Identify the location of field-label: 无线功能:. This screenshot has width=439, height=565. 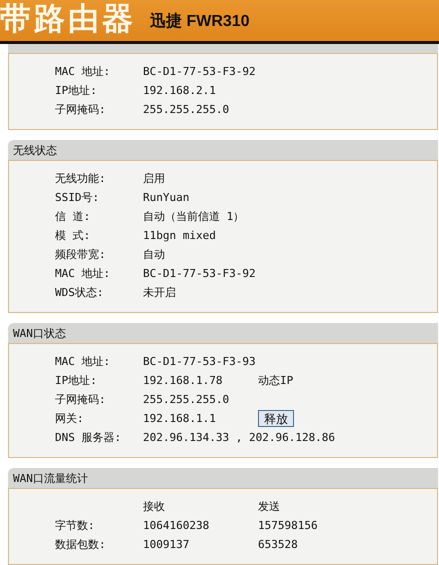
(81, 178).